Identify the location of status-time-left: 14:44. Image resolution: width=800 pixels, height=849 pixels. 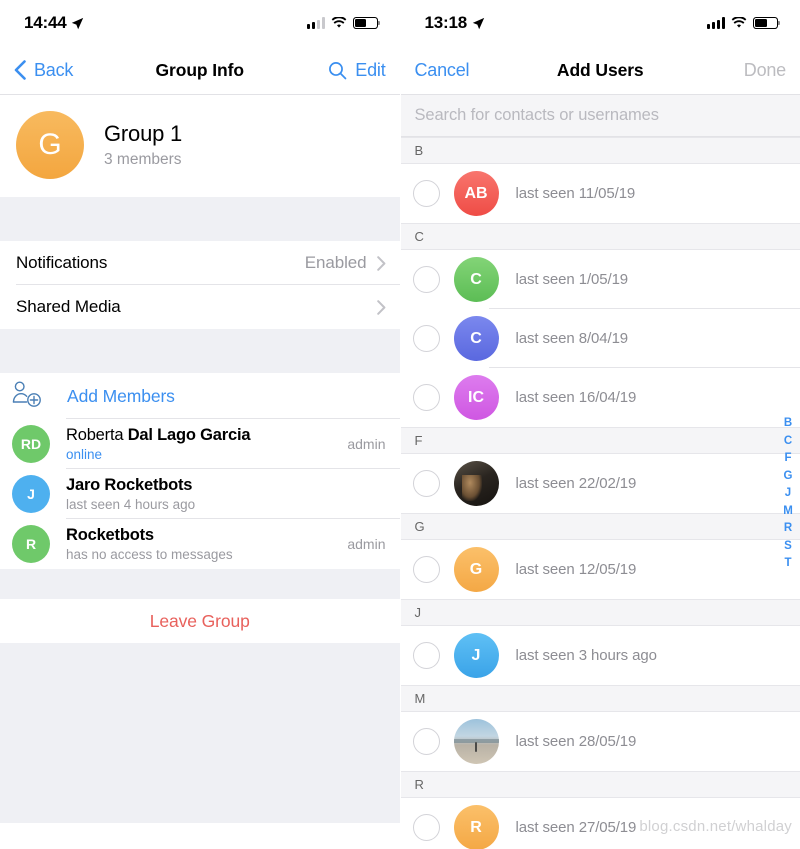
(54, 23).